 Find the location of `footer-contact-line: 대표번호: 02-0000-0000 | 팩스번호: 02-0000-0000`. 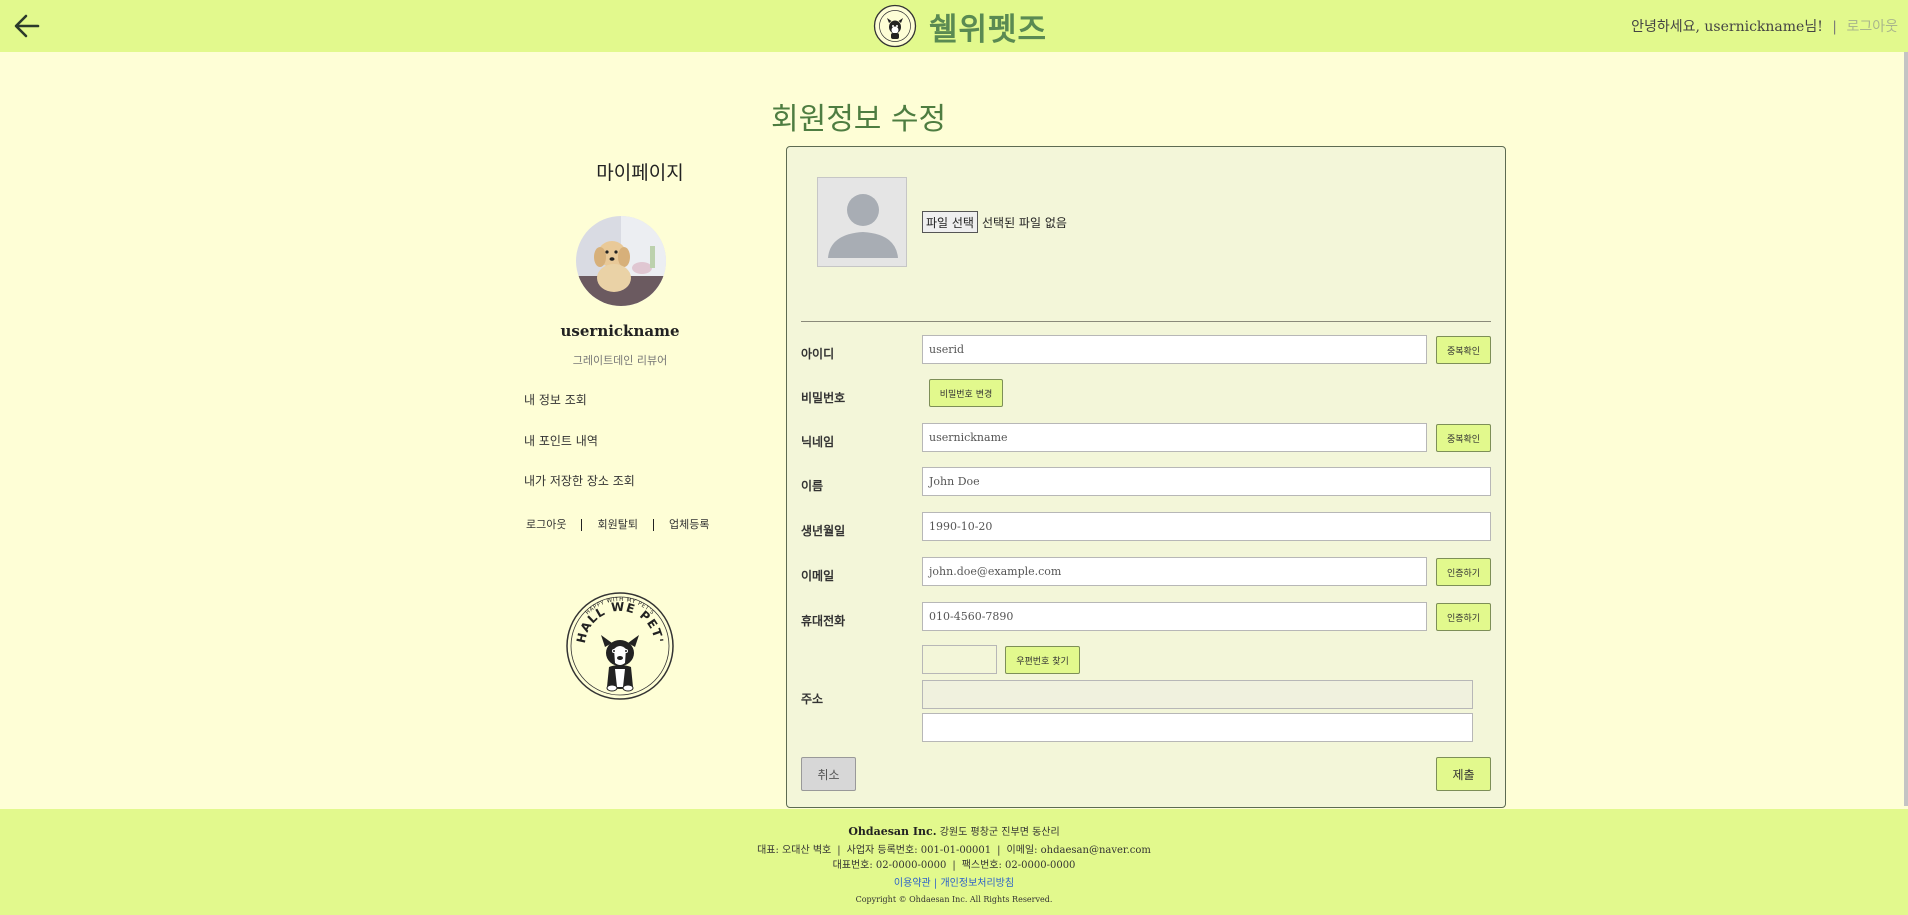

footer-contact-line: 대표번호: 02-0000-0000 | 팩스번호: 02-0000-0000 is located at coordinates (954, 865).